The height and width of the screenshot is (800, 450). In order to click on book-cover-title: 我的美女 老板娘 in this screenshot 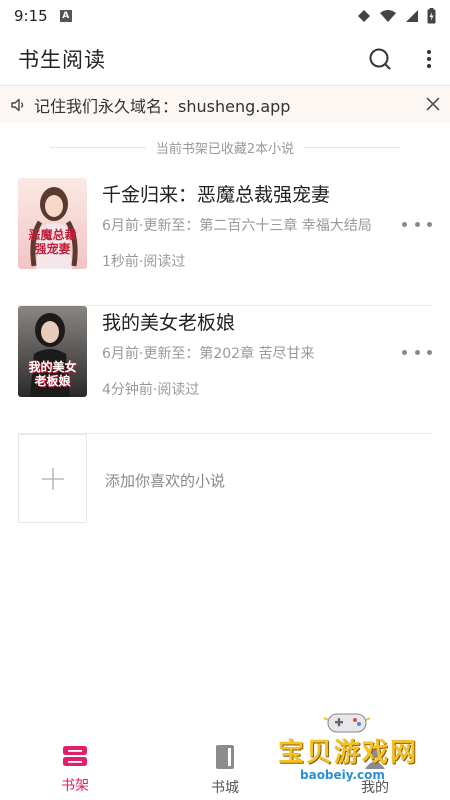, I will do `click(52, 374)`.